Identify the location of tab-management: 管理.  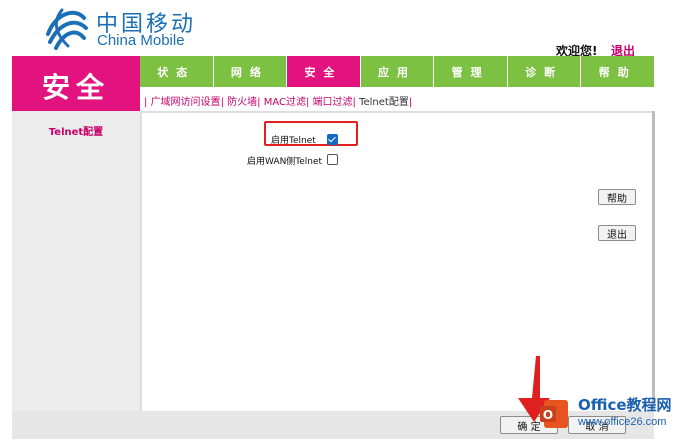
(470, 71).